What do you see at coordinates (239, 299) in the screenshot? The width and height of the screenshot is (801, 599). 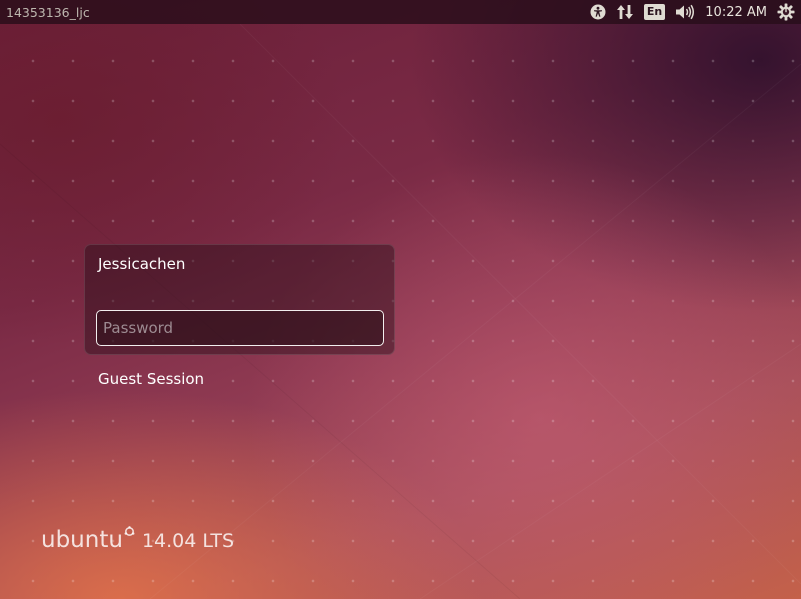 I see `user-login-box: Jessicachen` at bounding box center [239, 299].